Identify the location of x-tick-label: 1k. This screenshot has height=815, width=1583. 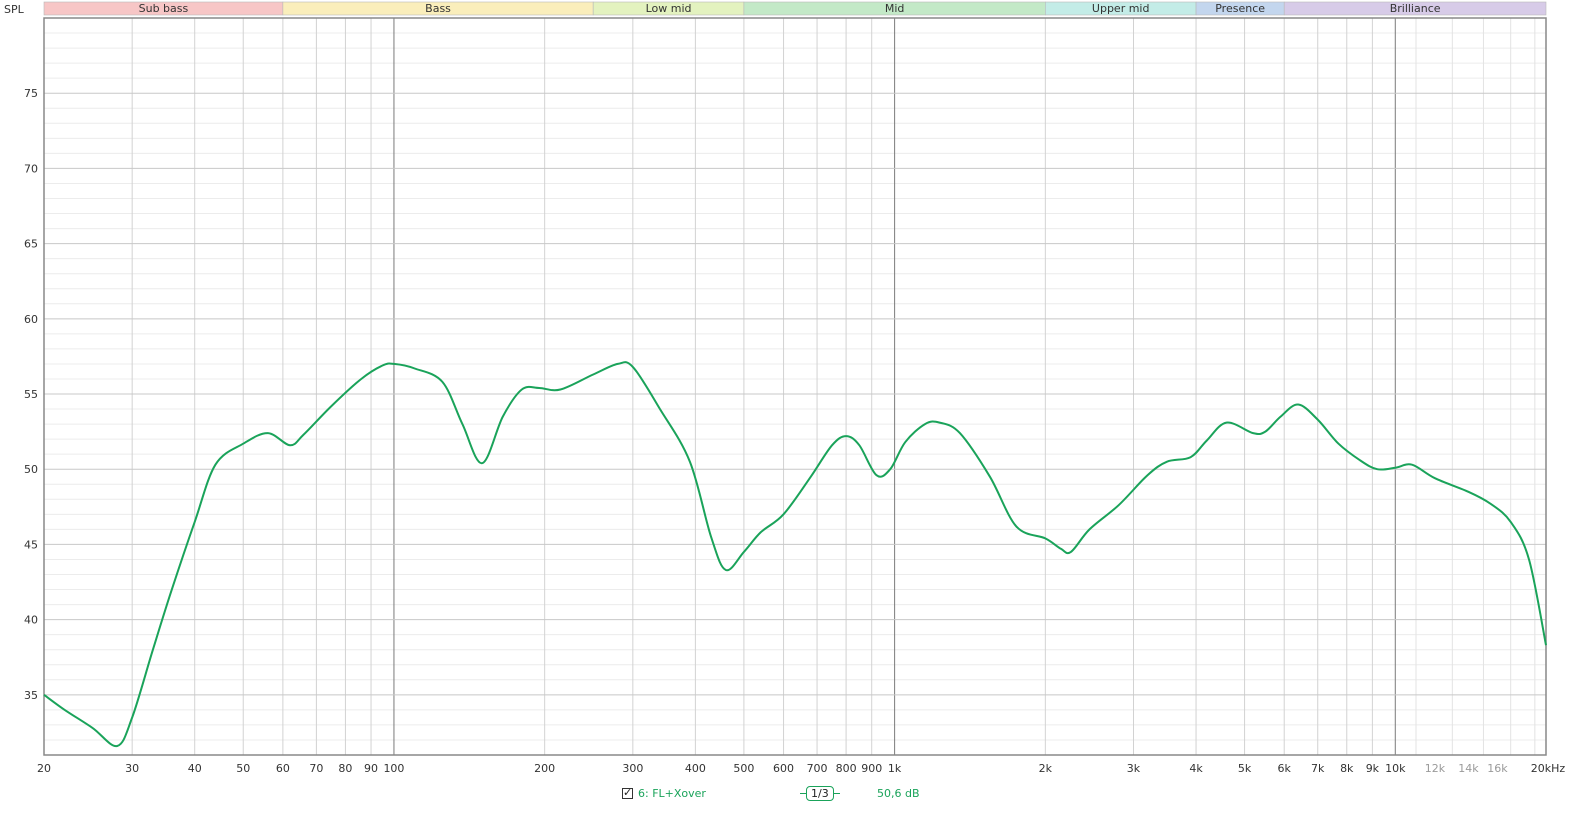
(895, 768).